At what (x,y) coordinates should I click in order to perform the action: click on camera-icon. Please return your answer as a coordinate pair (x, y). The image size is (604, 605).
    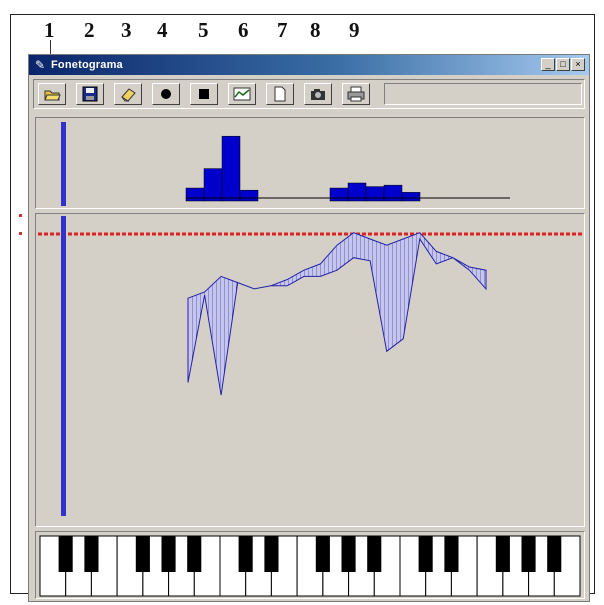
    Looking at the image, I should click on (318, 94).